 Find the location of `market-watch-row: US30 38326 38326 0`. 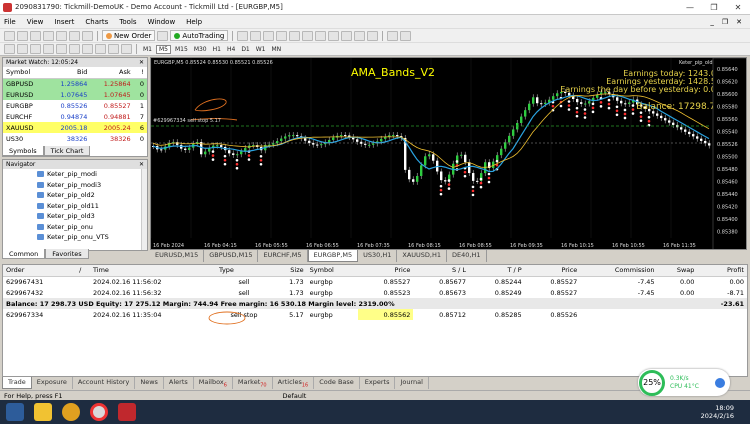

market-watch-row: US30 38326 38326 0 is located at coordinates (75, 138).